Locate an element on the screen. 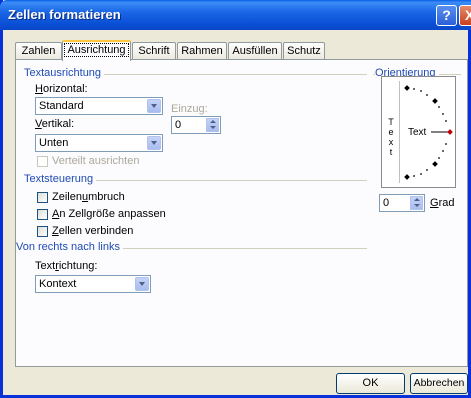 The width and height of the screenshot is (471, 398). vertikal-label: Vertikal: is located at coordinates (55, 124).